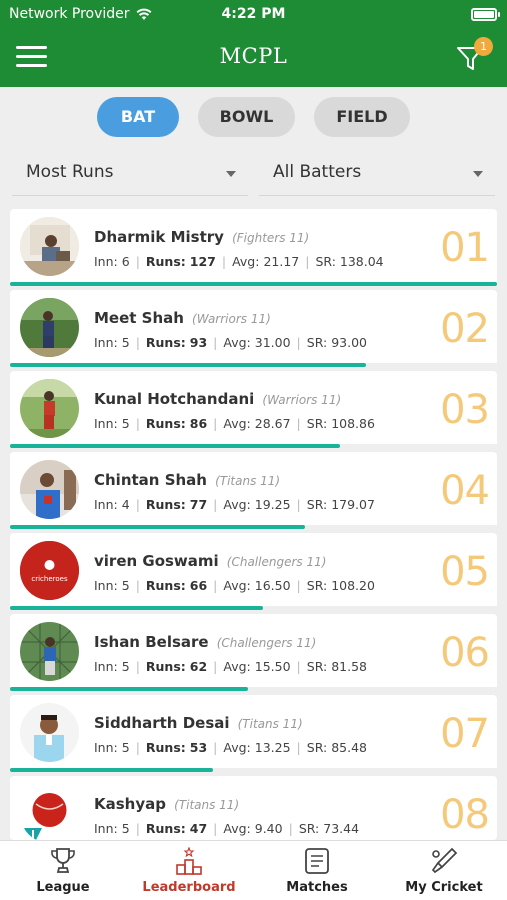 The width and height of the screenshot is (507, 900). I want to click on chevron-down-icon, so click(478, 174).